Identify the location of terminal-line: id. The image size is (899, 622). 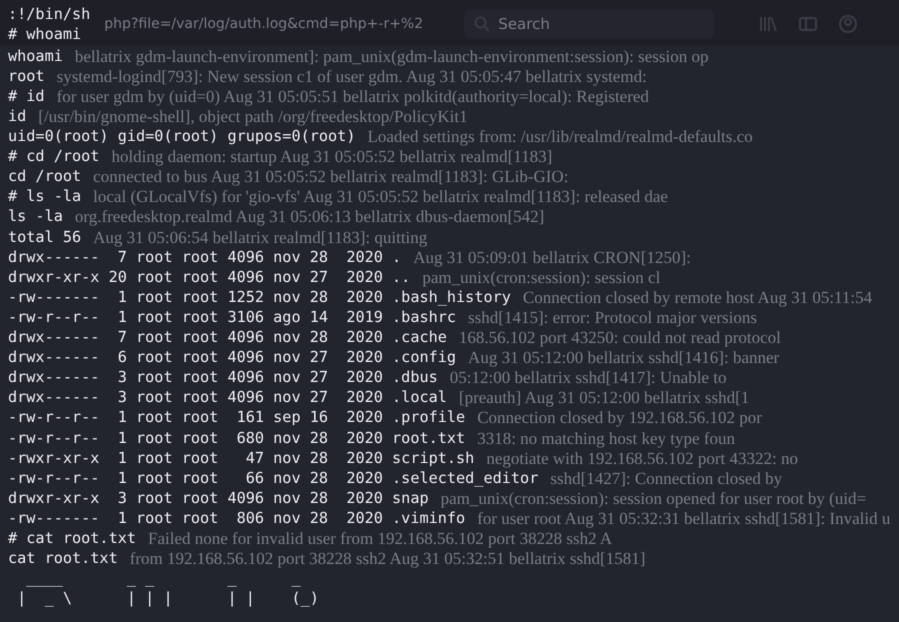
(17, 116).